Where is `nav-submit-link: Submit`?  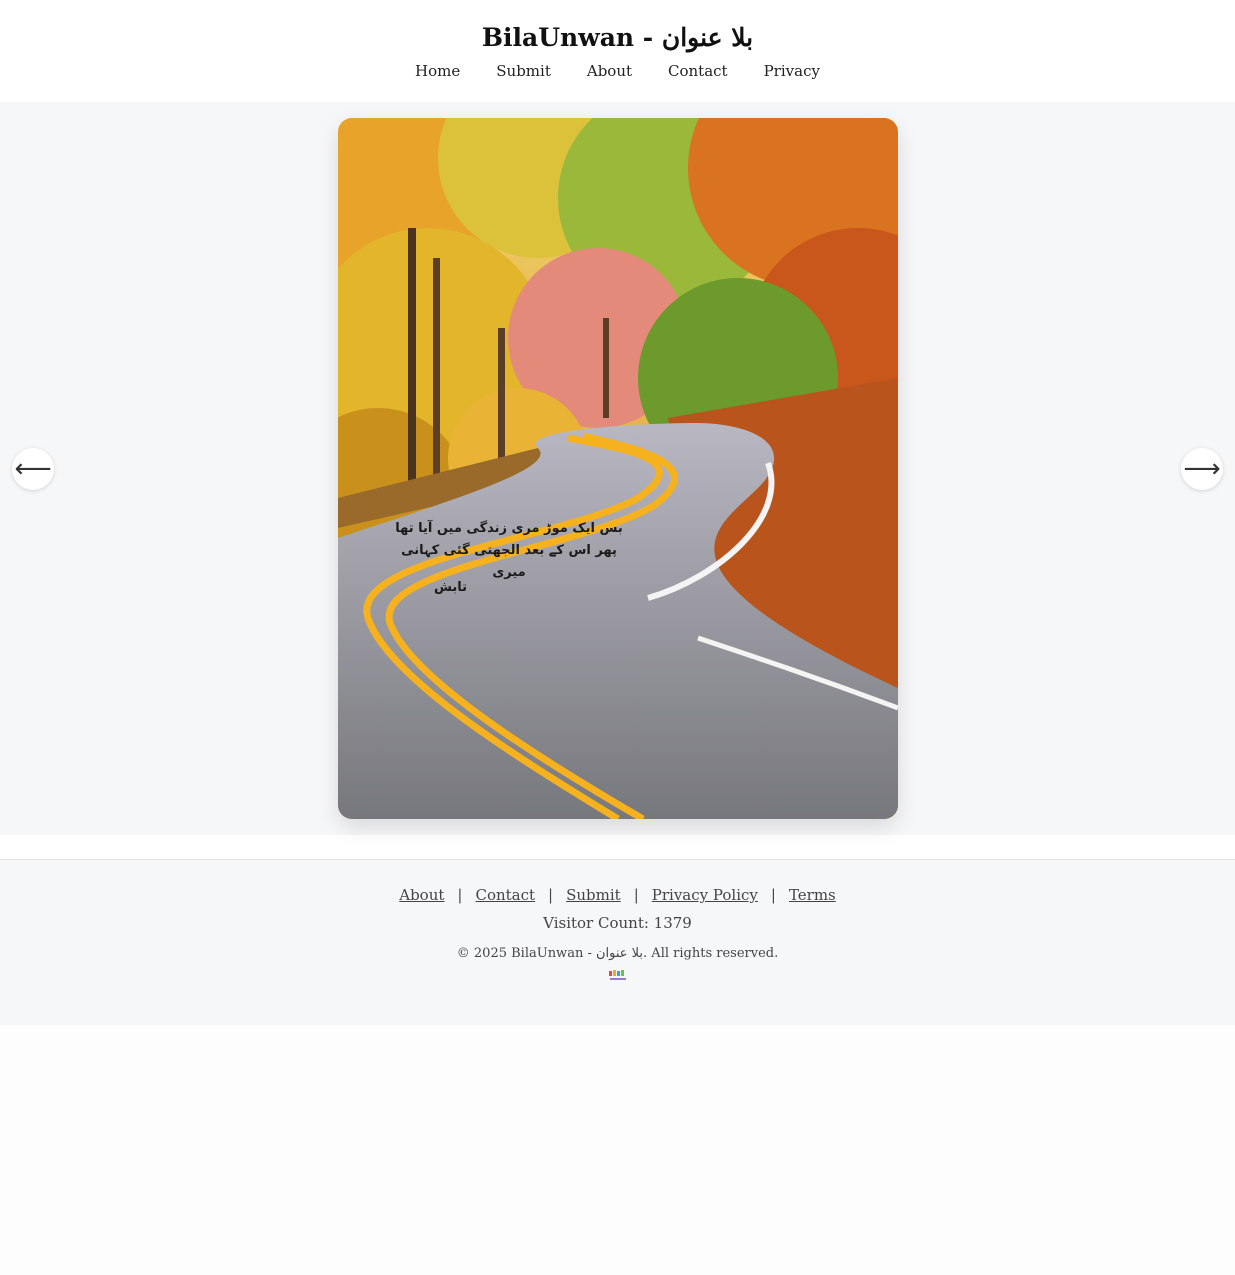
nav-submit-link: Submit is located at coordinates (523, 71).